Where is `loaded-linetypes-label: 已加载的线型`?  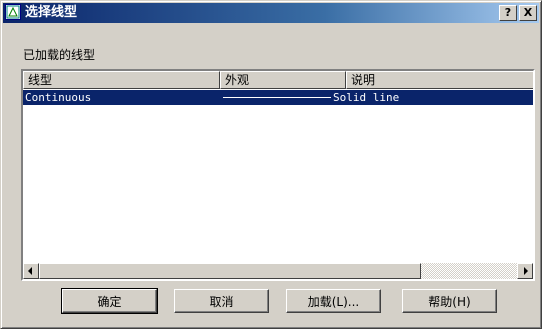
loaded-linetypes-label: 已加载的线型 is located at coordinates (59, 55).